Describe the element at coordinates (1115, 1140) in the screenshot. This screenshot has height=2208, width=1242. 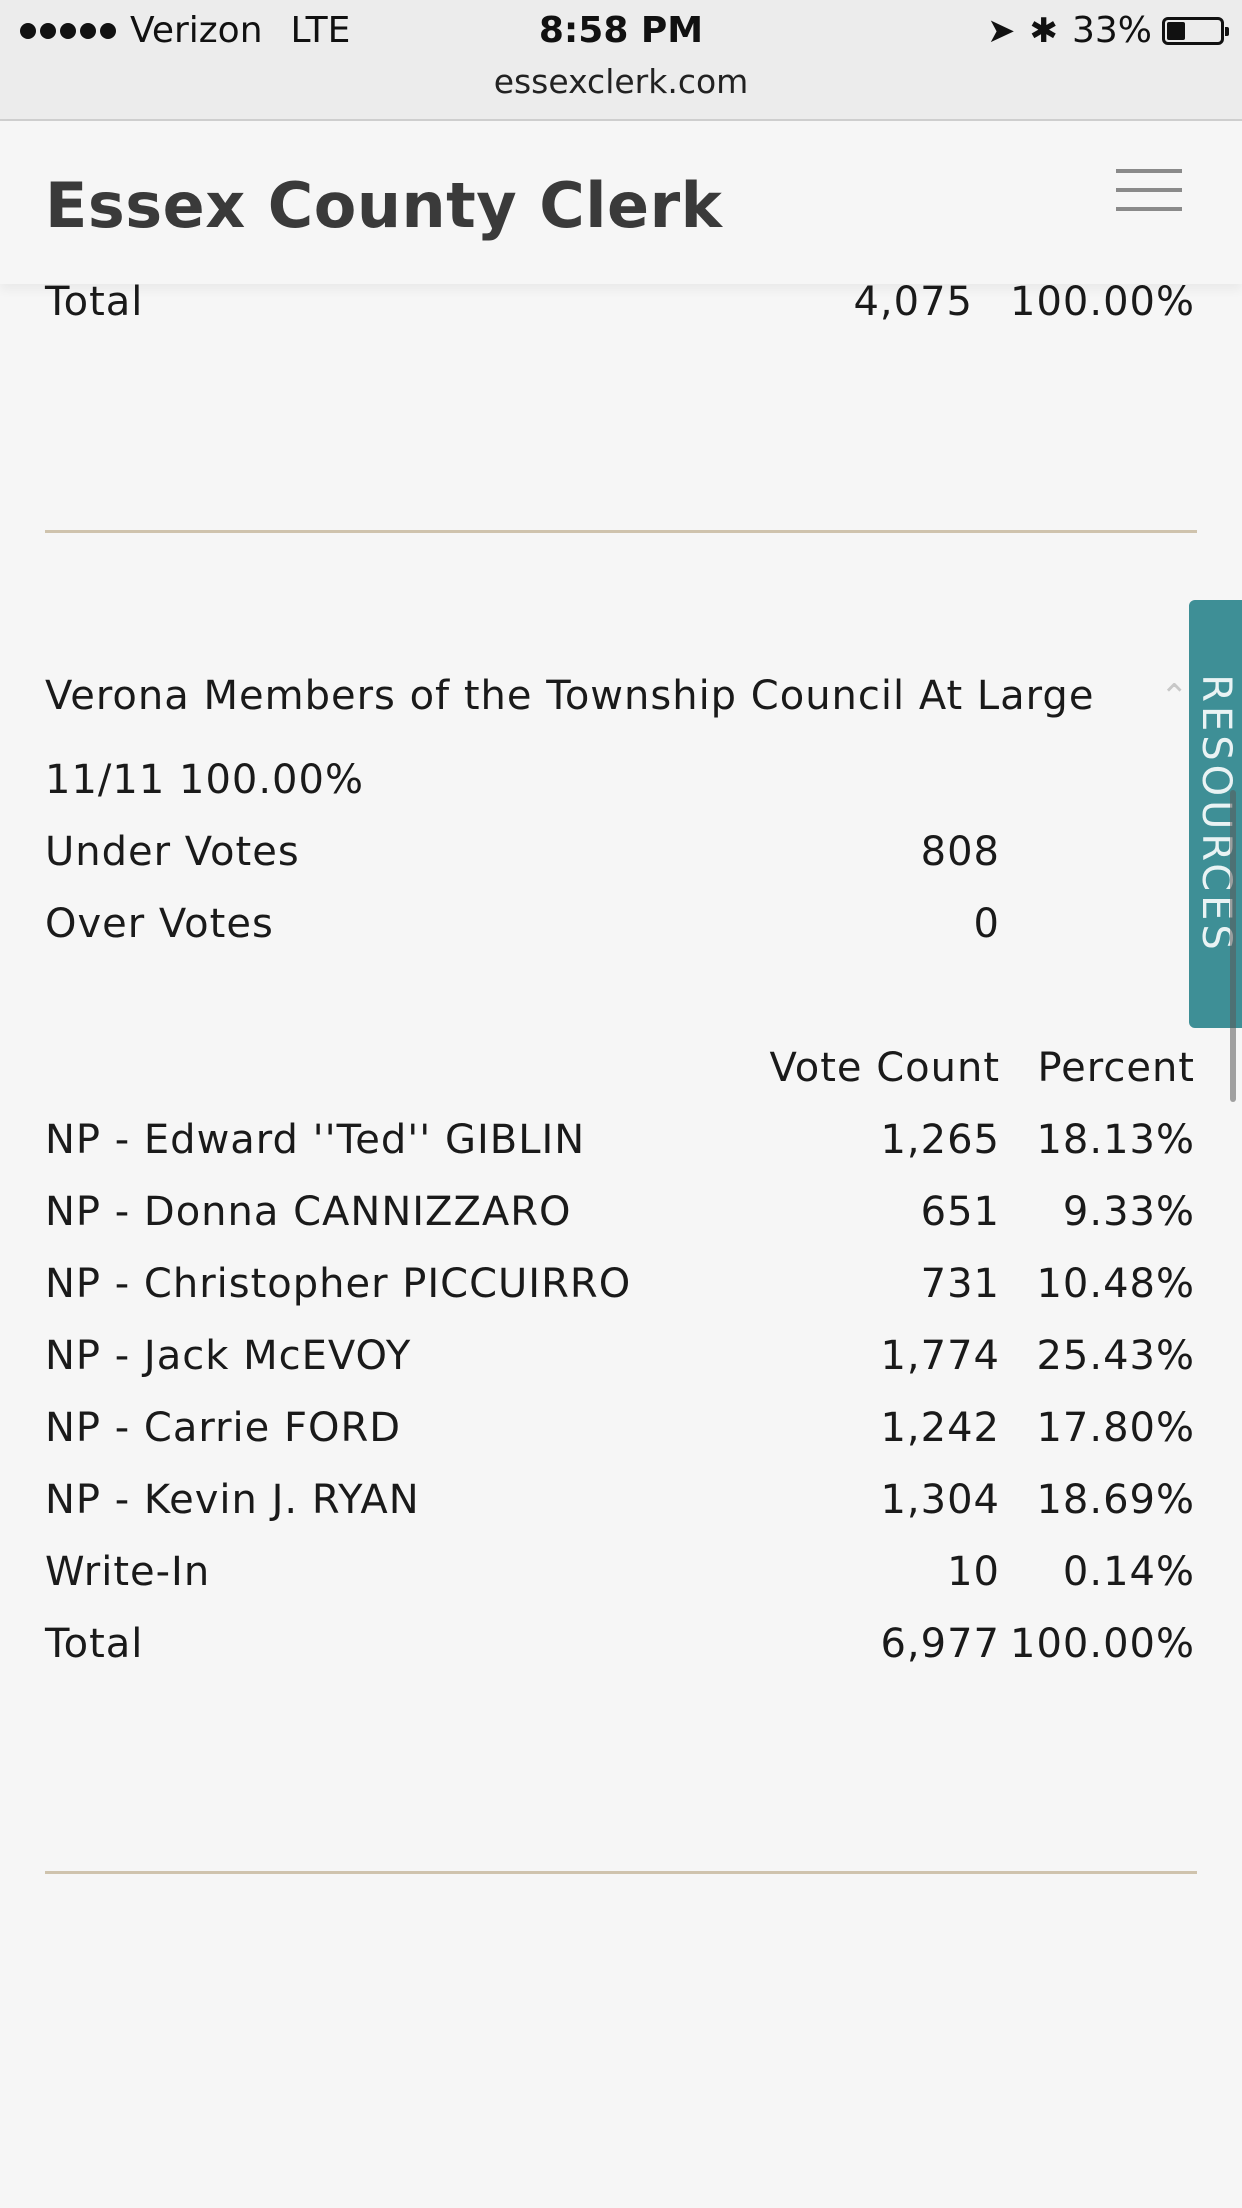
I see `candidate-percent: 18.13%` at that location.